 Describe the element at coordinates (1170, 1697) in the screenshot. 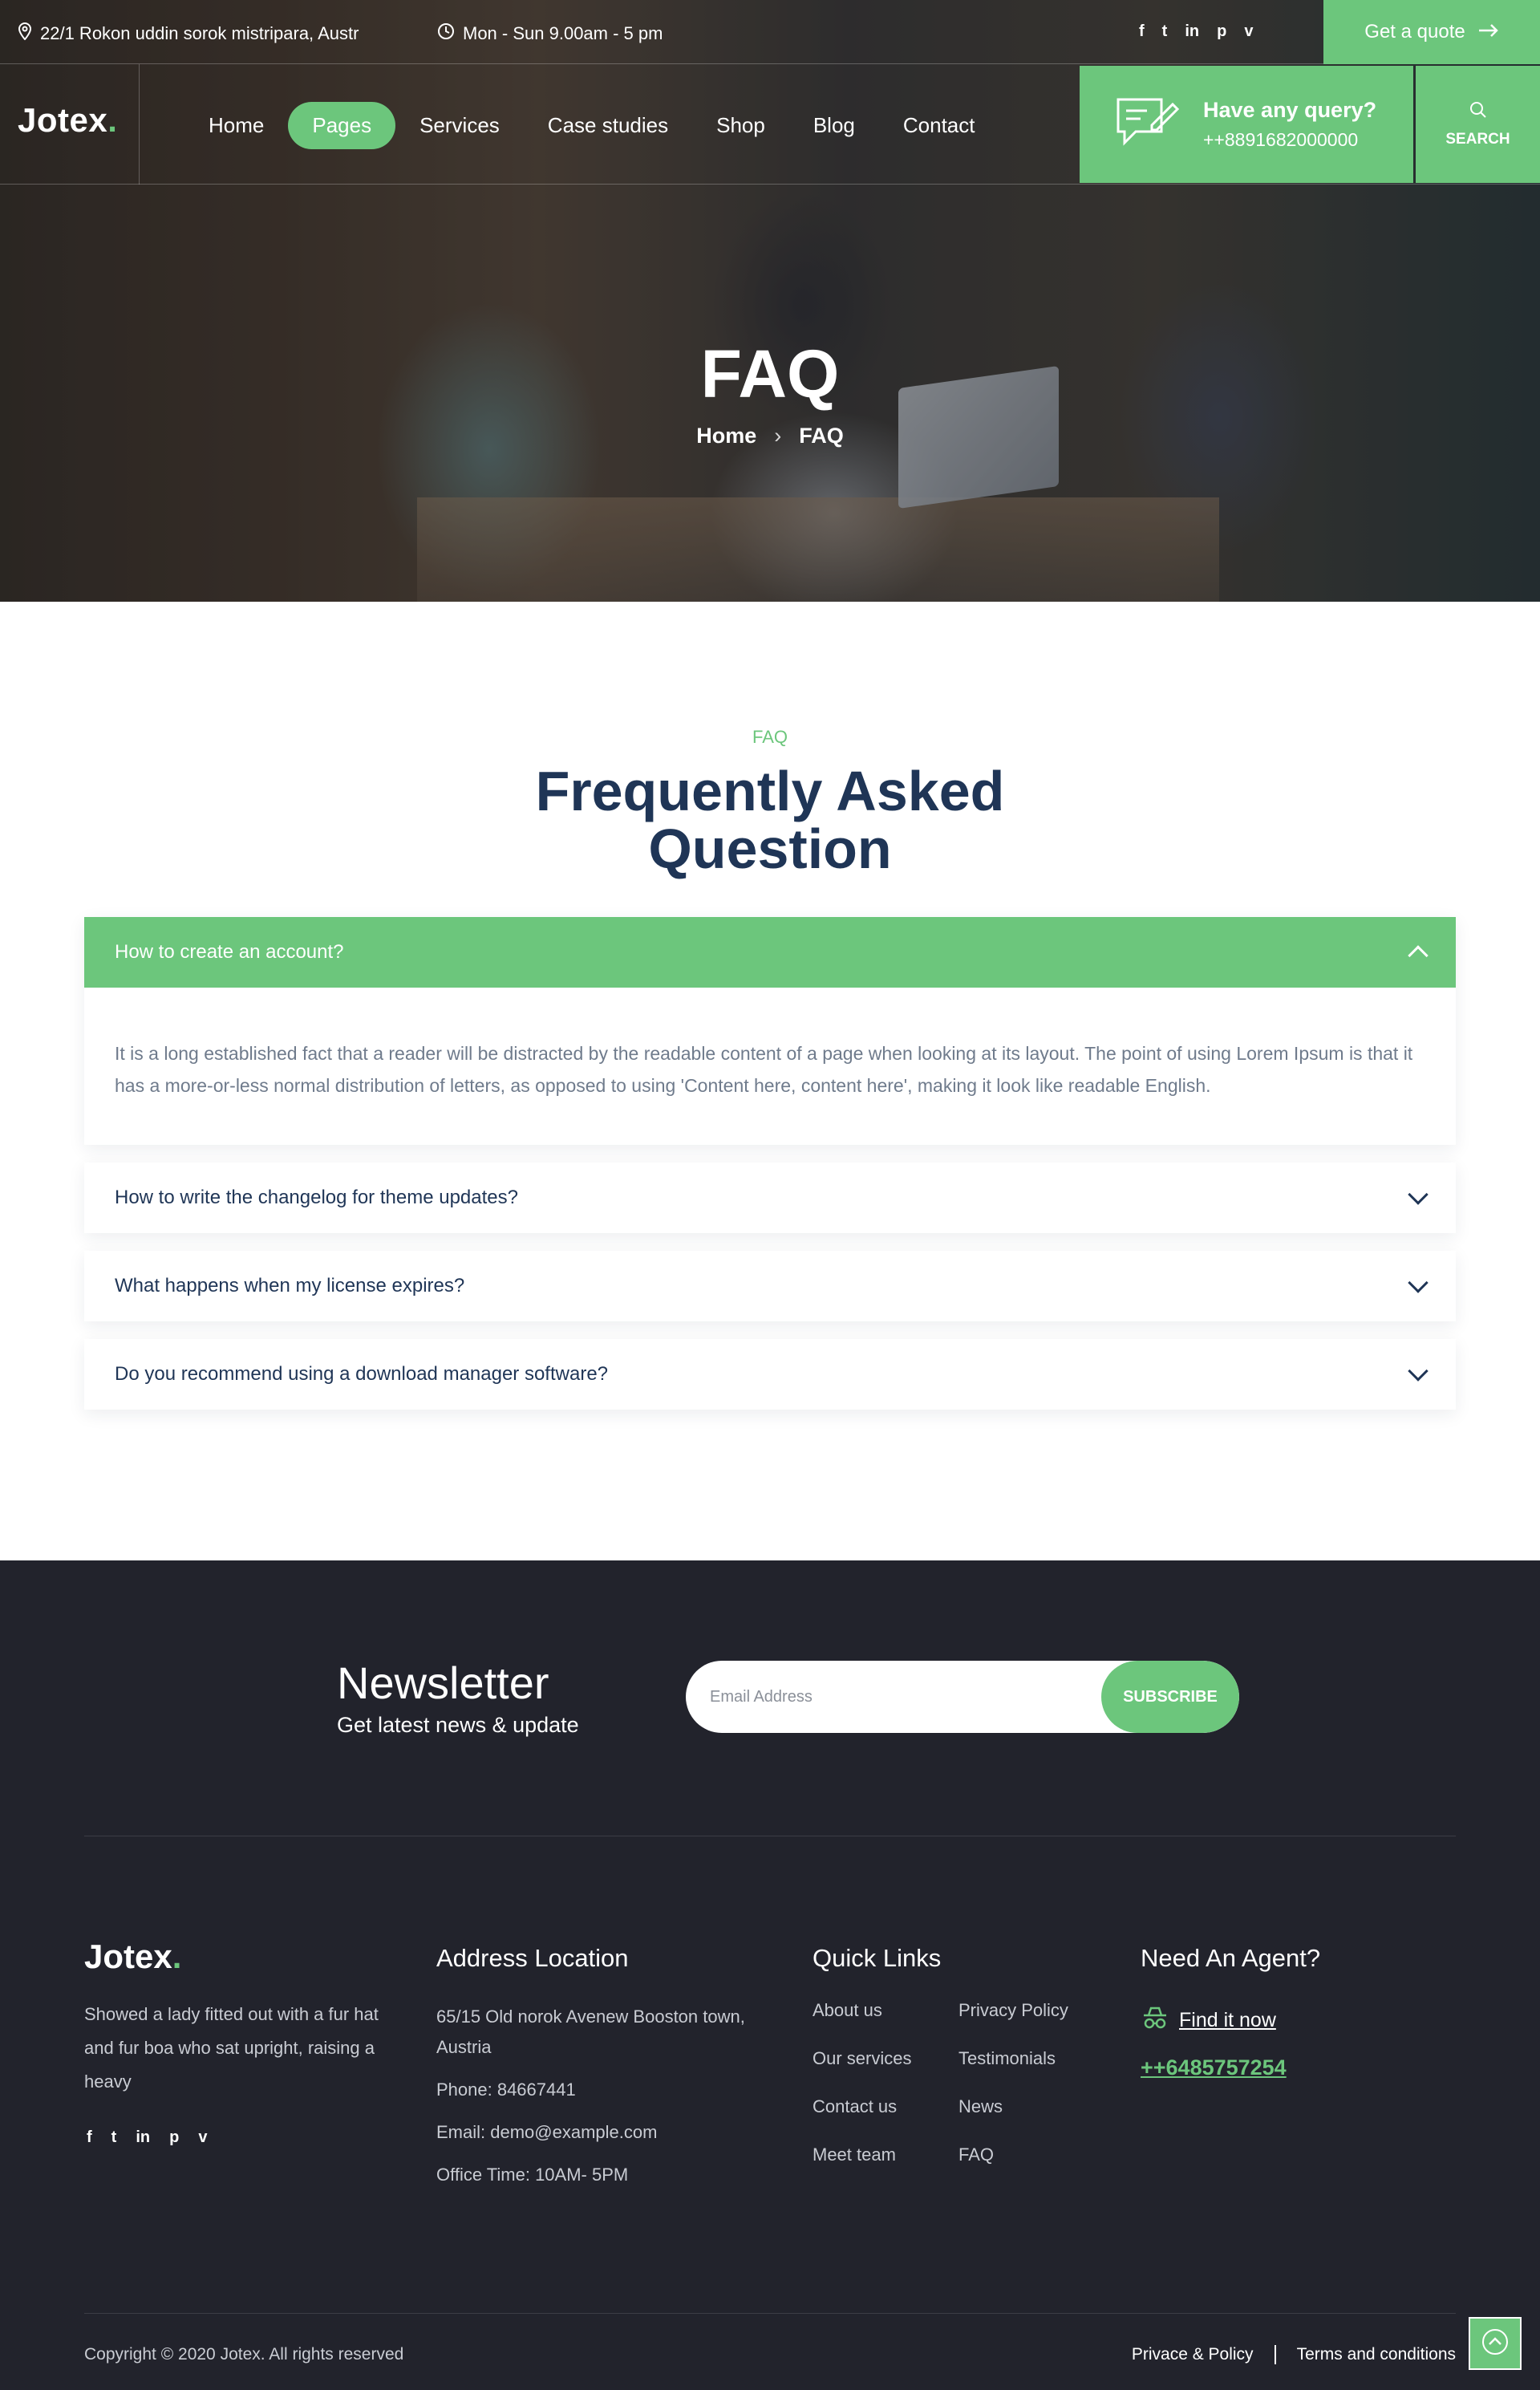

I see `subscribe-button: SUBSCRIBE` at that location.